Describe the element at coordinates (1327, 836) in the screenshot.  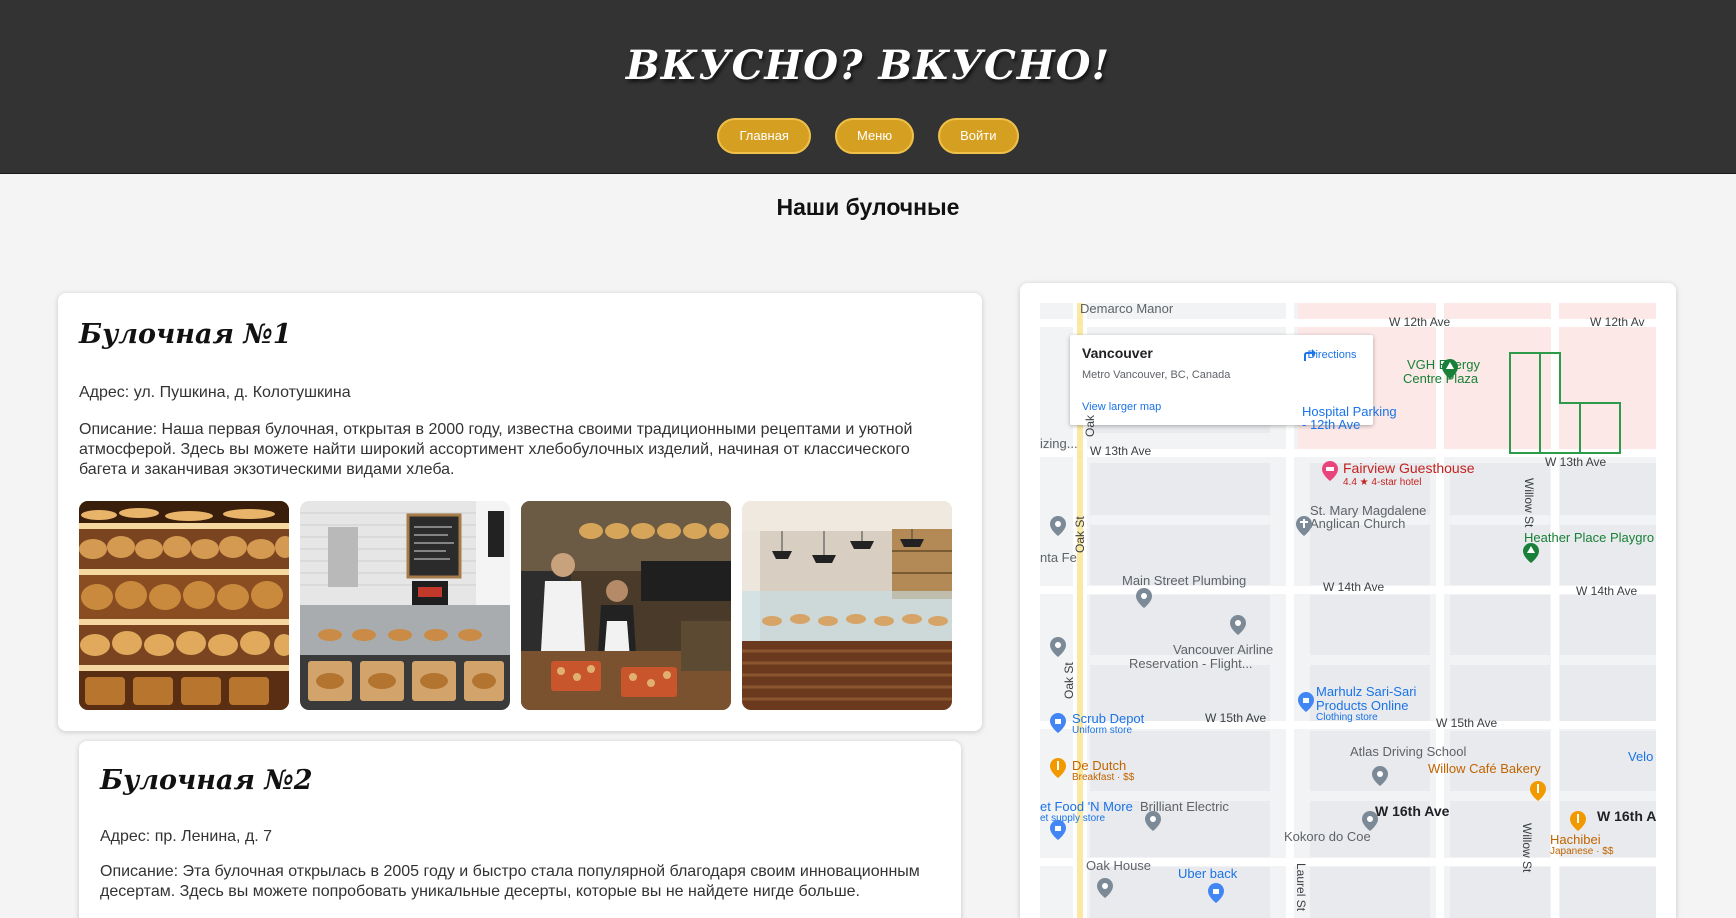
I see `map-label-kokoro: Kokoro do Coe` at that location.